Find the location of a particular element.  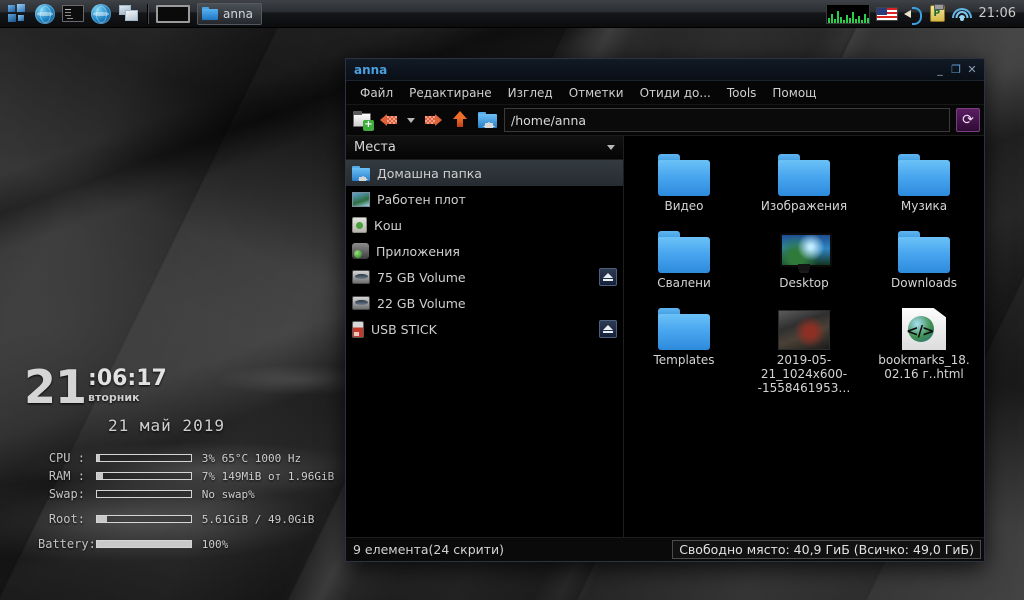

clipboard-icon is located at coordinates (937, 13).